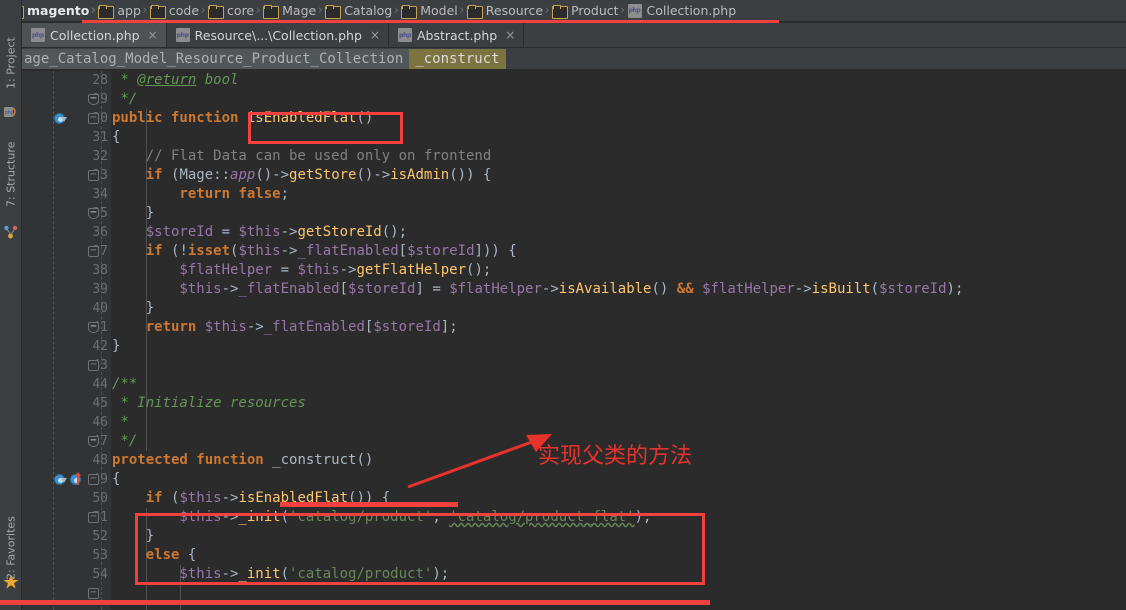 Image resolution: width=1126 pixels, height=610 pixels. Describe the element at coordinates (301, 270) in the screenshot. I see `code-line: $flatHelper = $this->getFlatHelper();` at that location.